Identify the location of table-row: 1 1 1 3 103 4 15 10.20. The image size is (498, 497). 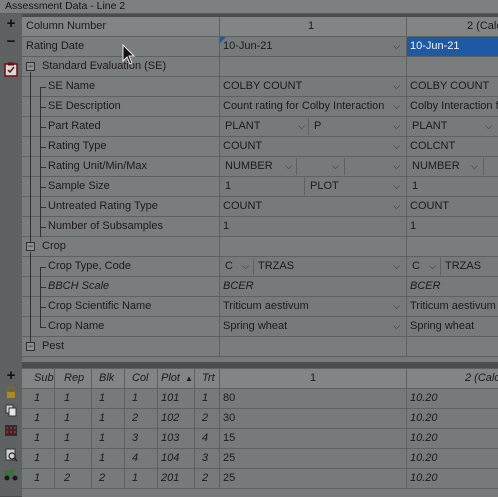
(260, 439).